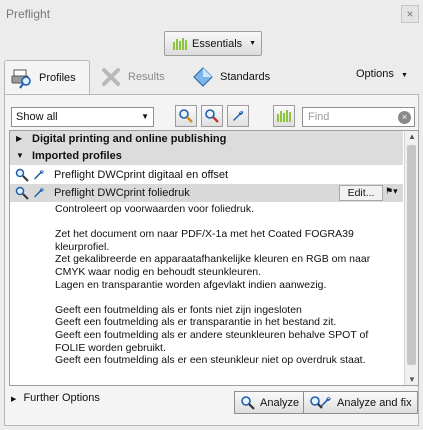  Describe the element at coordinates (280, 402) in the screenshot. I see `analyze-label: Analyze` at that location.